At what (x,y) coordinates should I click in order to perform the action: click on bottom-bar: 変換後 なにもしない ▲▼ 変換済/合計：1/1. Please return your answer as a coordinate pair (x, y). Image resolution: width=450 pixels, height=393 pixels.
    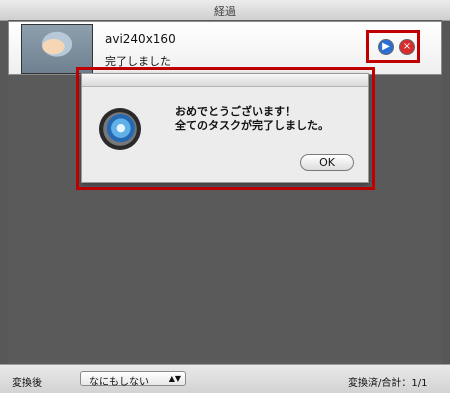
    Looking at the image, I should click on (225, 378).